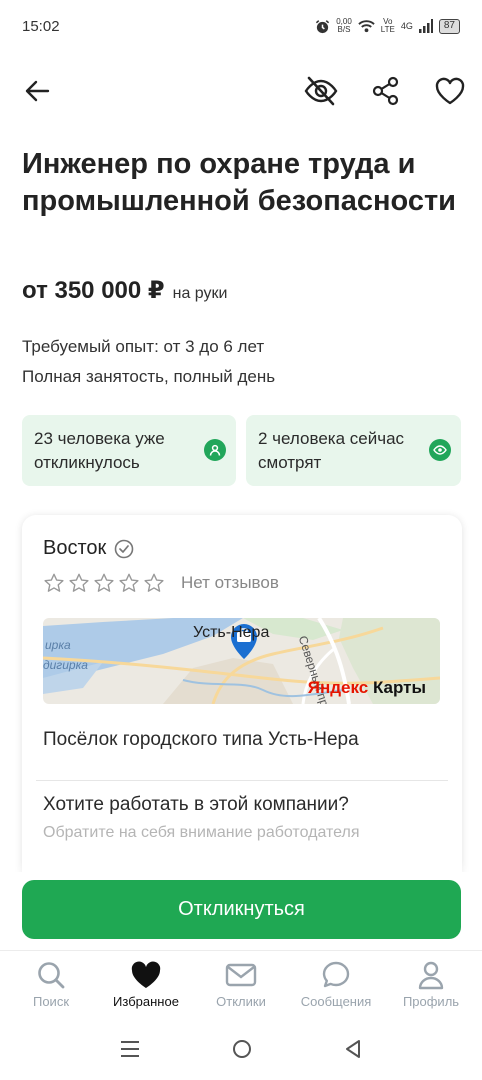 Image resolution: width=482 pixels, height=1080 pixels. Describe the element at coordinates (425, 26) in the screenshot. I see `signal-icon` at that location.